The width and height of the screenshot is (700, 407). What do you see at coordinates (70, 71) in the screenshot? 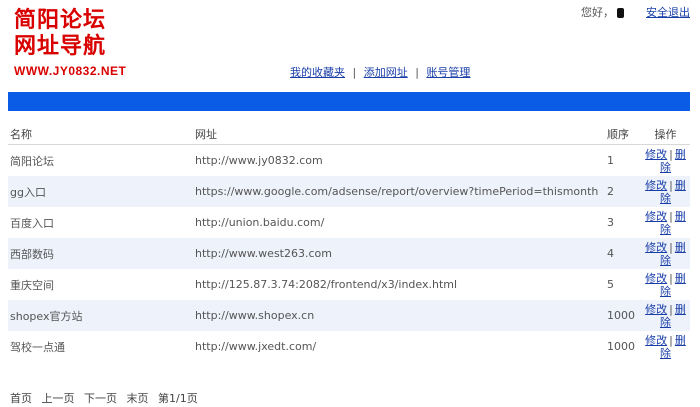
I see `logo-url: WWW.JY0832.NET` at bounding box center [70, 71].